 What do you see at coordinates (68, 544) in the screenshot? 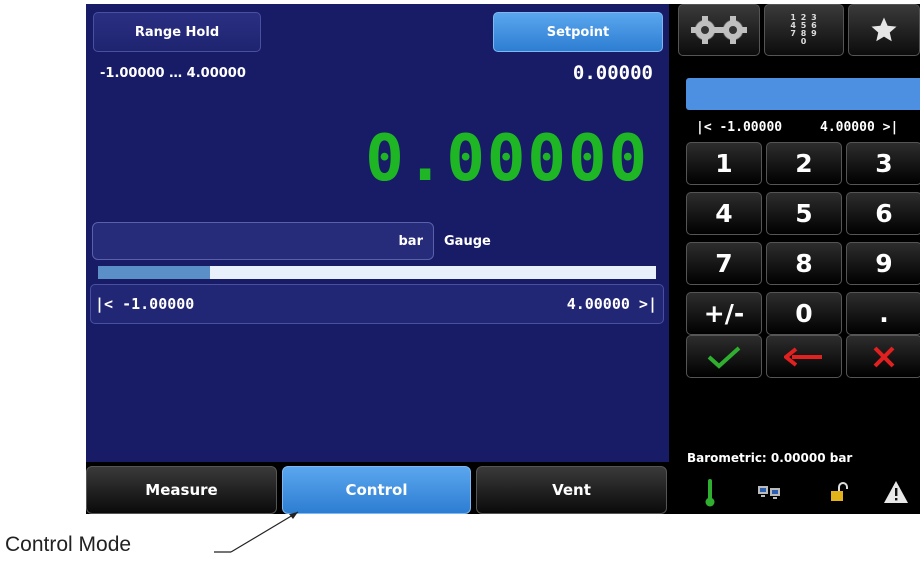
I see `control-mode-callout: Control Mode` at bounding box center [68, 544].